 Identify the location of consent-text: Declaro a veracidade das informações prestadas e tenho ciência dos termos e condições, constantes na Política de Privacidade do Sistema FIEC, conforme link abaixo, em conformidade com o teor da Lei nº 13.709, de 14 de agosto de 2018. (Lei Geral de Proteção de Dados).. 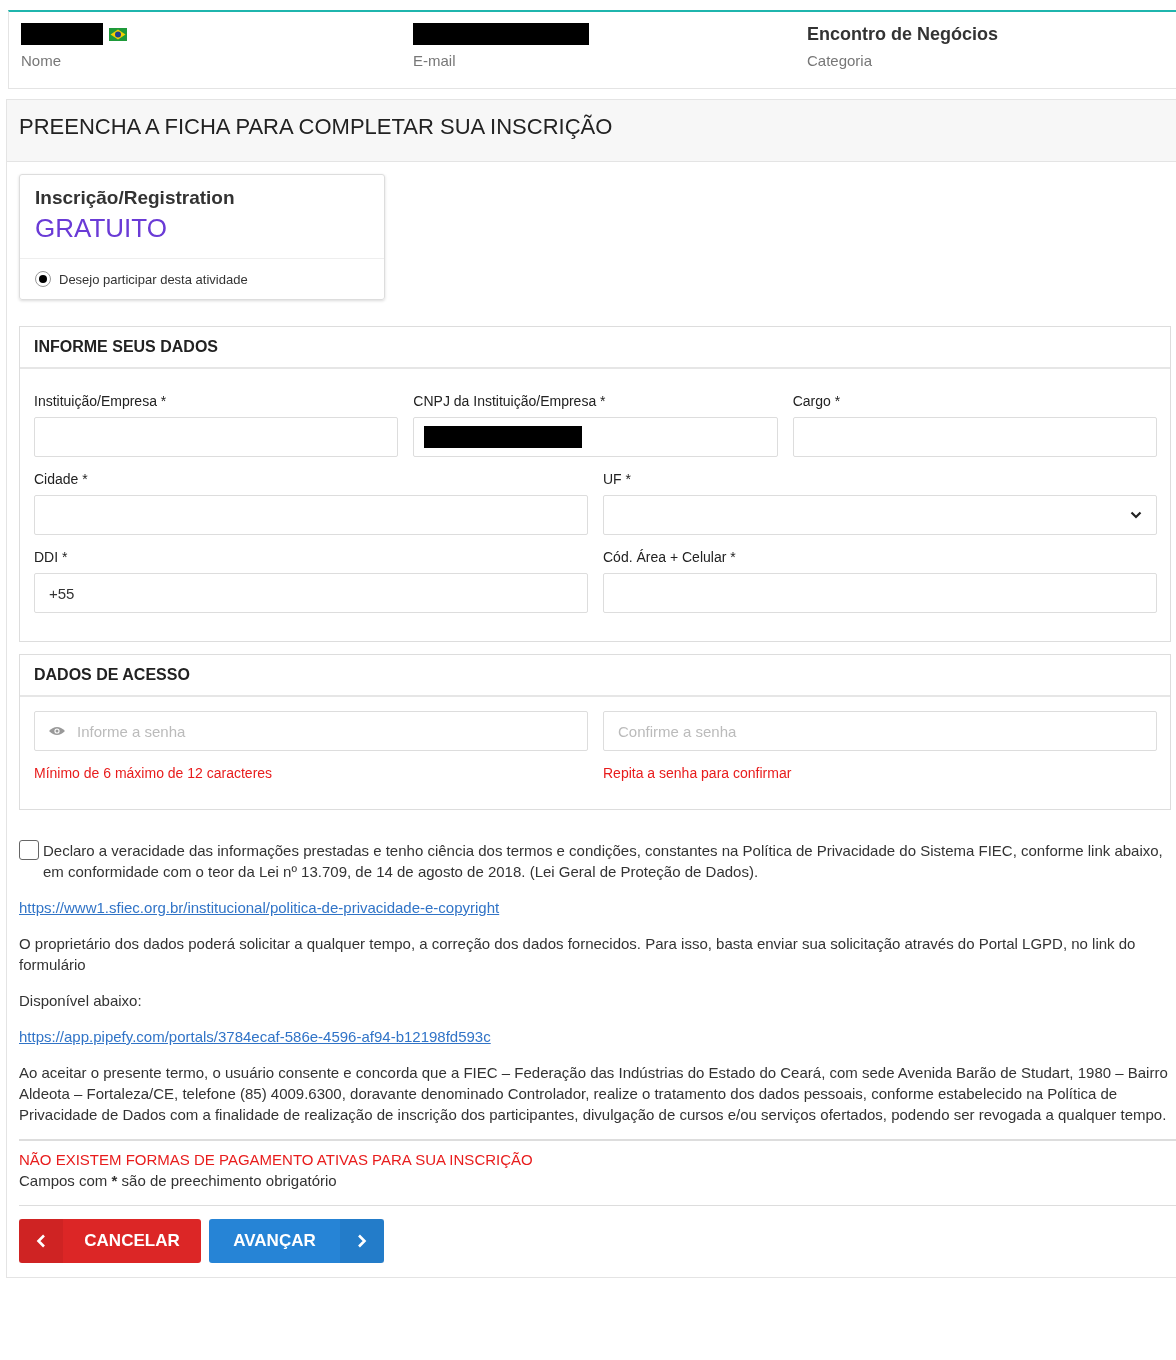
(603, 861).